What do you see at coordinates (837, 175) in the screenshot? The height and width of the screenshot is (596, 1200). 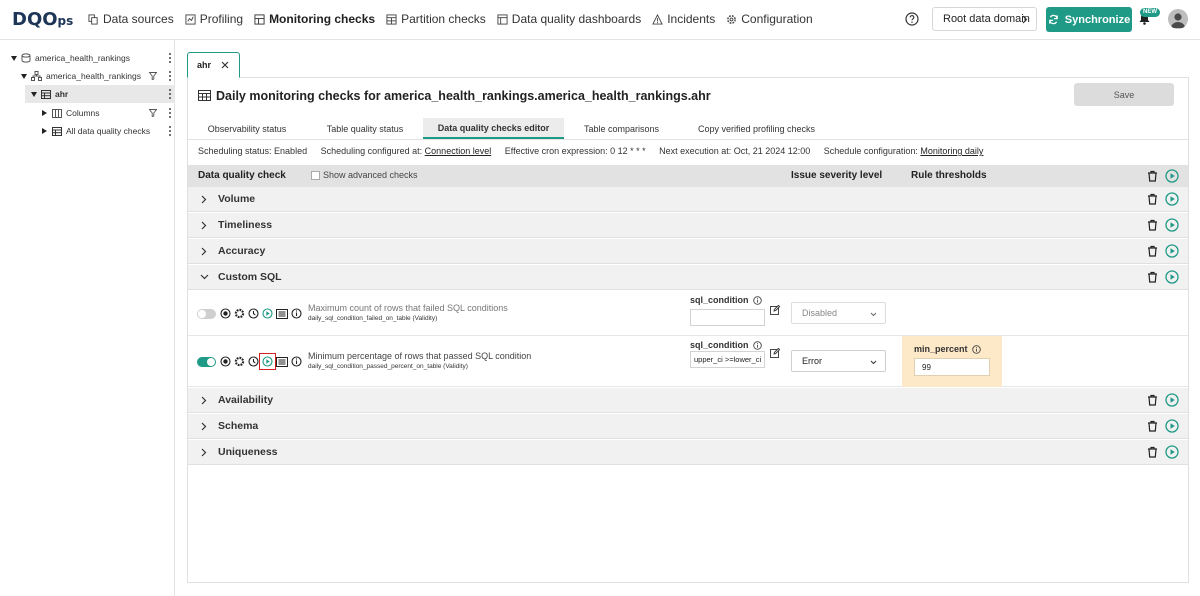 I see `header-severity: Issue severity level` at bounding box center [837, 175].